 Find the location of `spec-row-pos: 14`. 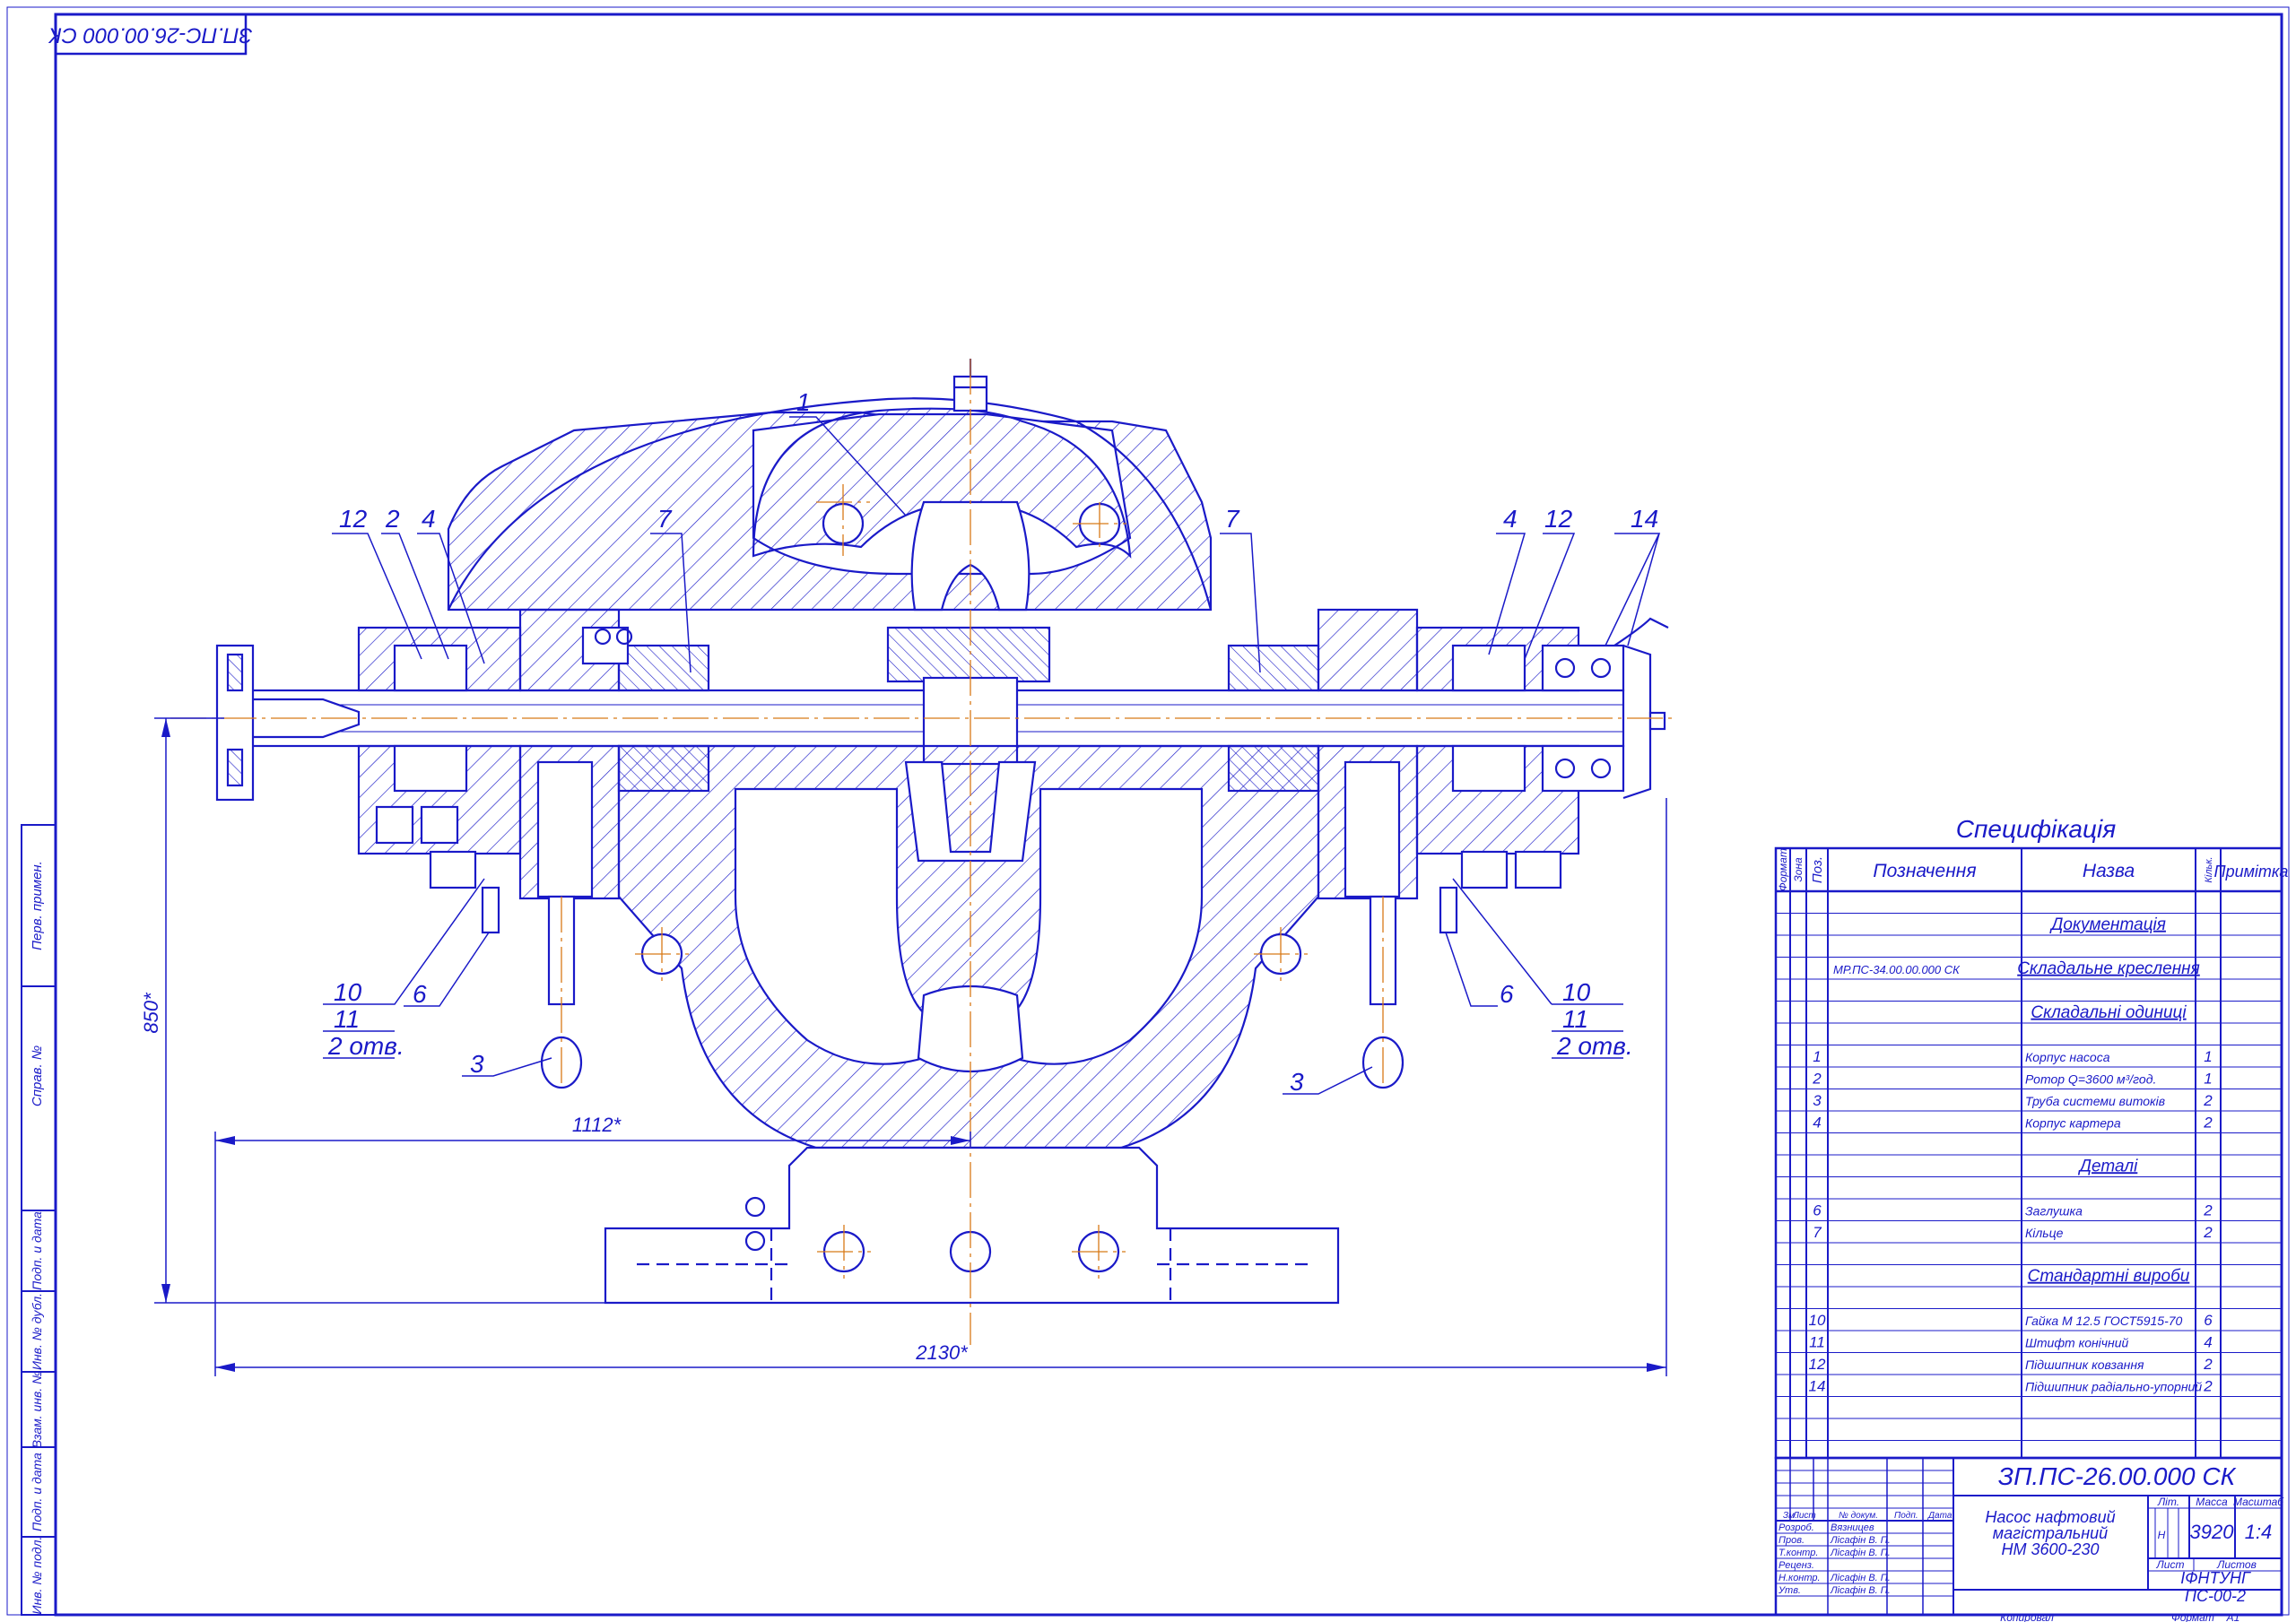

spec-row-pos: 14 is located at coordinates (1817, 1385).